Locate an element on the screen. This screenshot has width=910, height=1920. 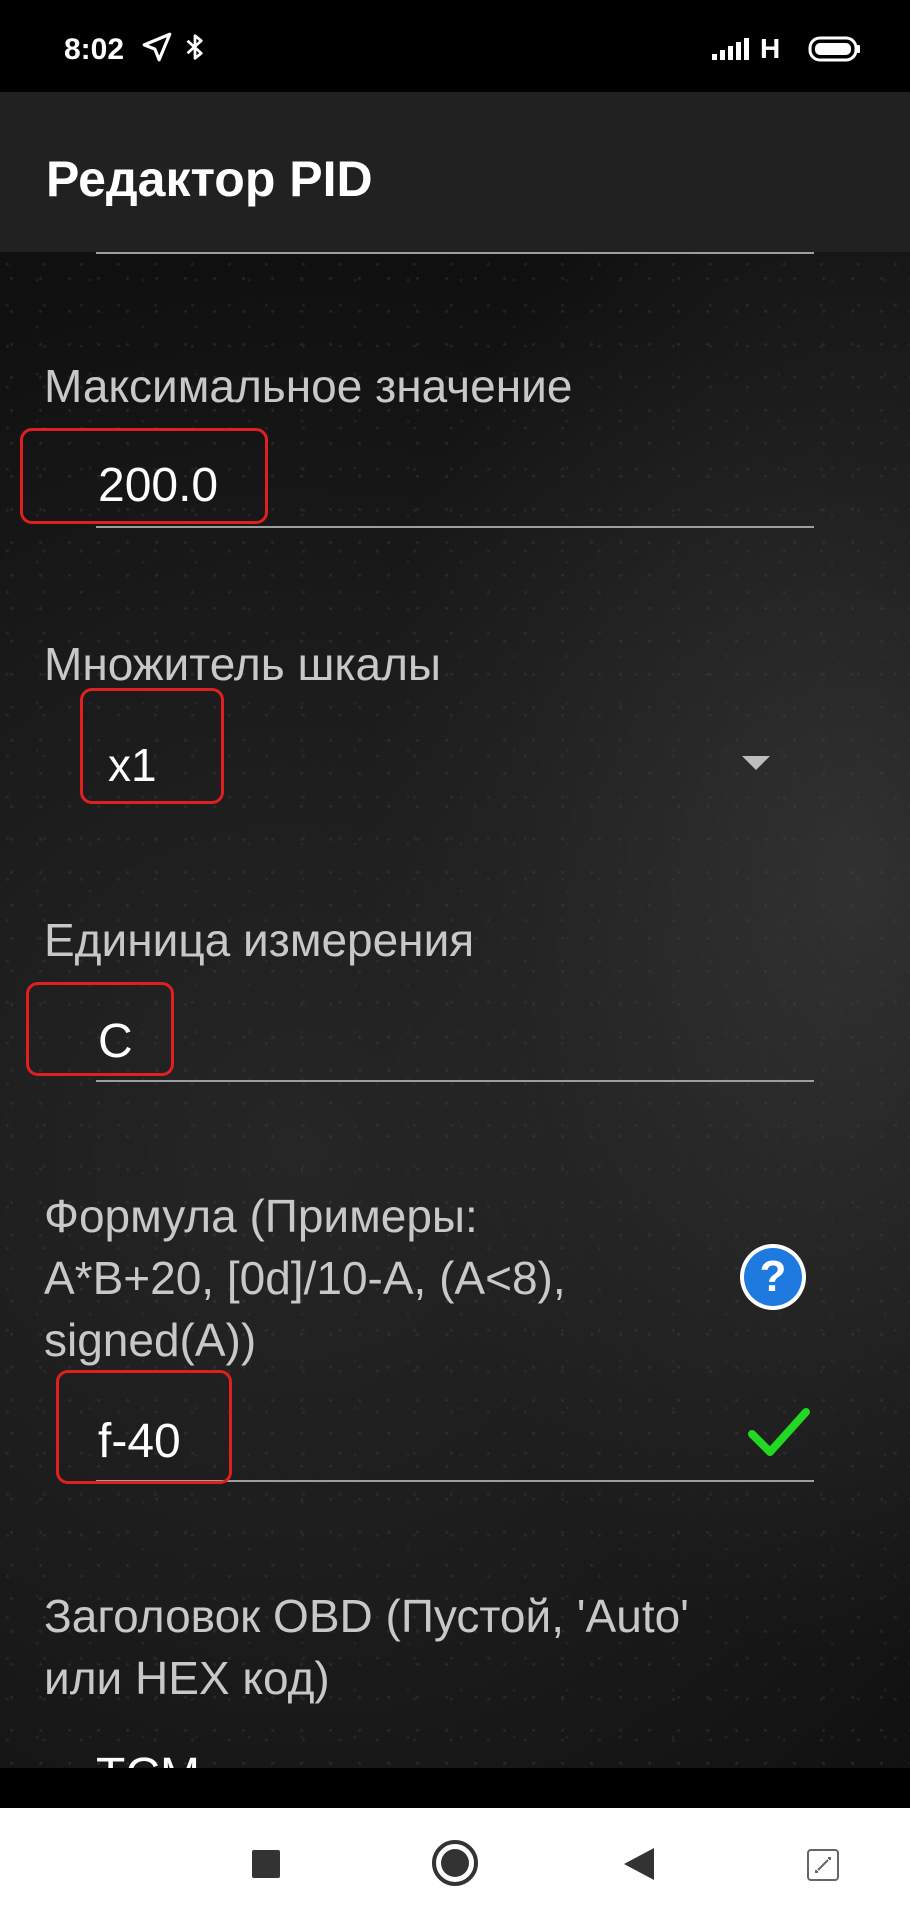
obd-header-label-line-1: Заголовок OBD (Пустой, 'Auto' is located at coordinates (366, 1616).